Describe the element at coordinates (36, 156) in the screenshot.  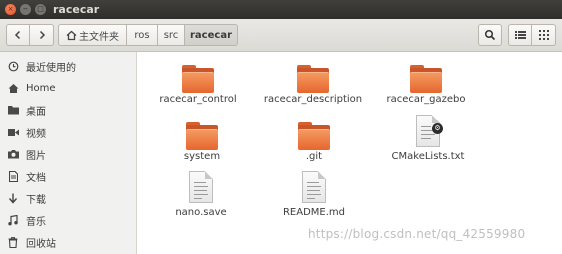
I see `sidebar-item-label: 图片` at that location.